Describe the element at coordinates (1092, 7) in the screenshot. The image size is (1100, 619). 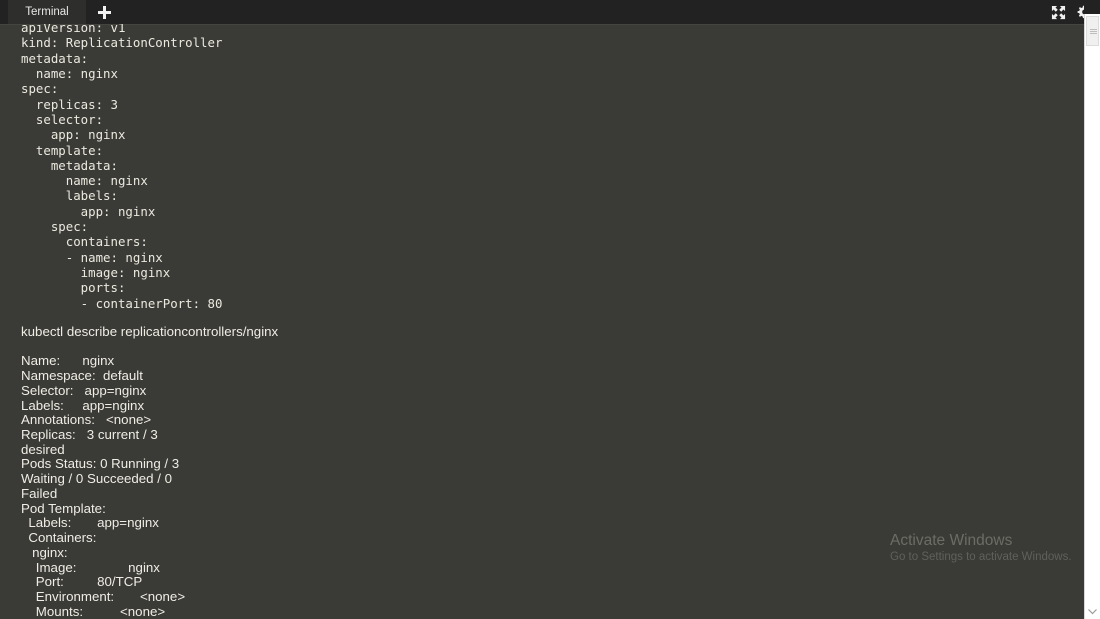
I see `scrollbar-corner` at that location.